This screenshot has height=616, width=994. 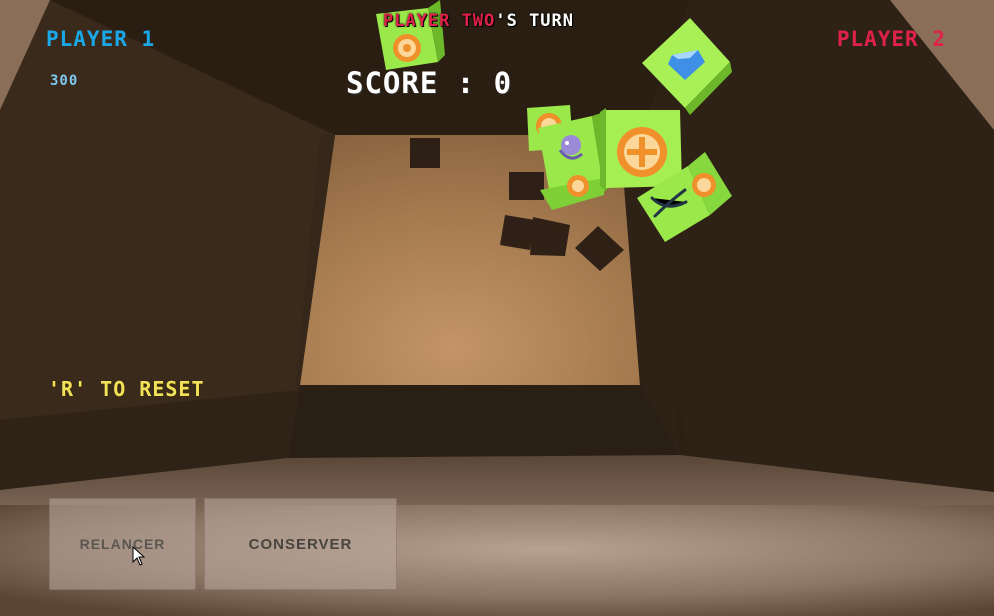 What do you see at coordinates (64, 81) in the screenshot?
I see `player1-score: 300` at bounding box center [64, 81].